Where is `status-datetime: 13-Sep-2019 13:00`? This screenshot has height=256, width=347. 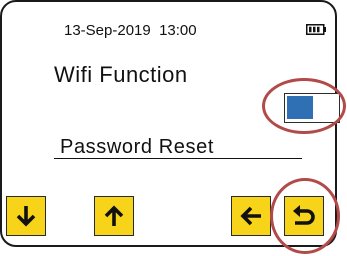
status-datetime: 13-Sep-2019 13:00 is located at coordinates (130, 30).